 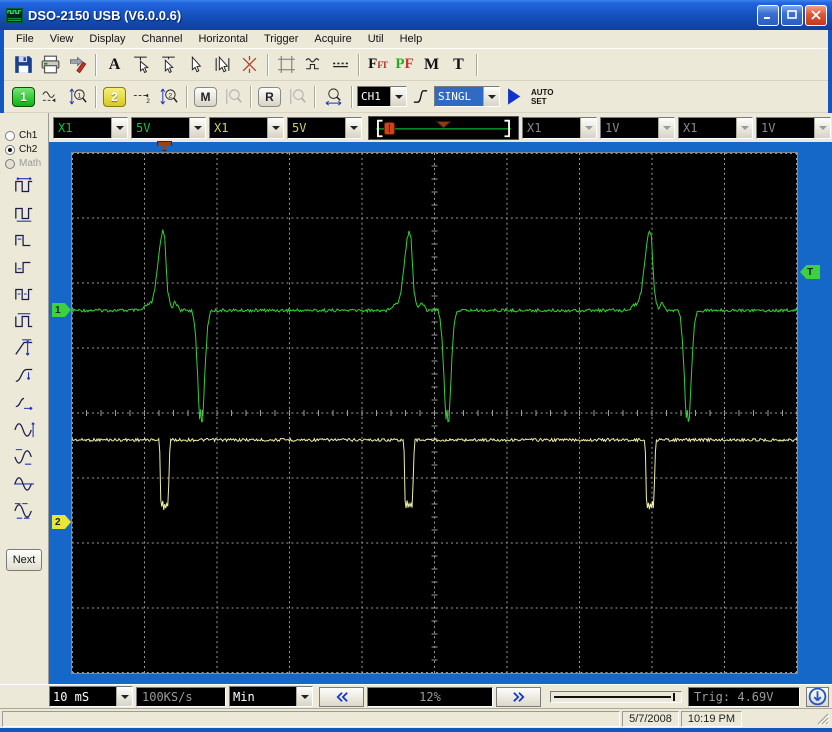 What do you see at coordinates (25, 39) in the screenshot?
I see `menu-item-file: File` at bounding box center [25, 39].